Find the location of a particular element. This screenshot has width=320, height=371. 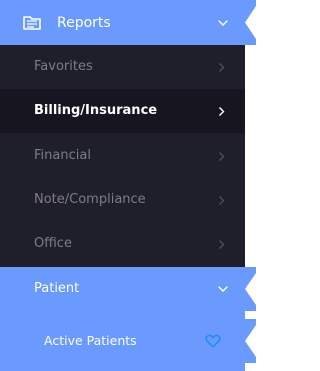

sidebar-item-billing-insurance: Billing/Insurance is located at coordinates (122, 111).